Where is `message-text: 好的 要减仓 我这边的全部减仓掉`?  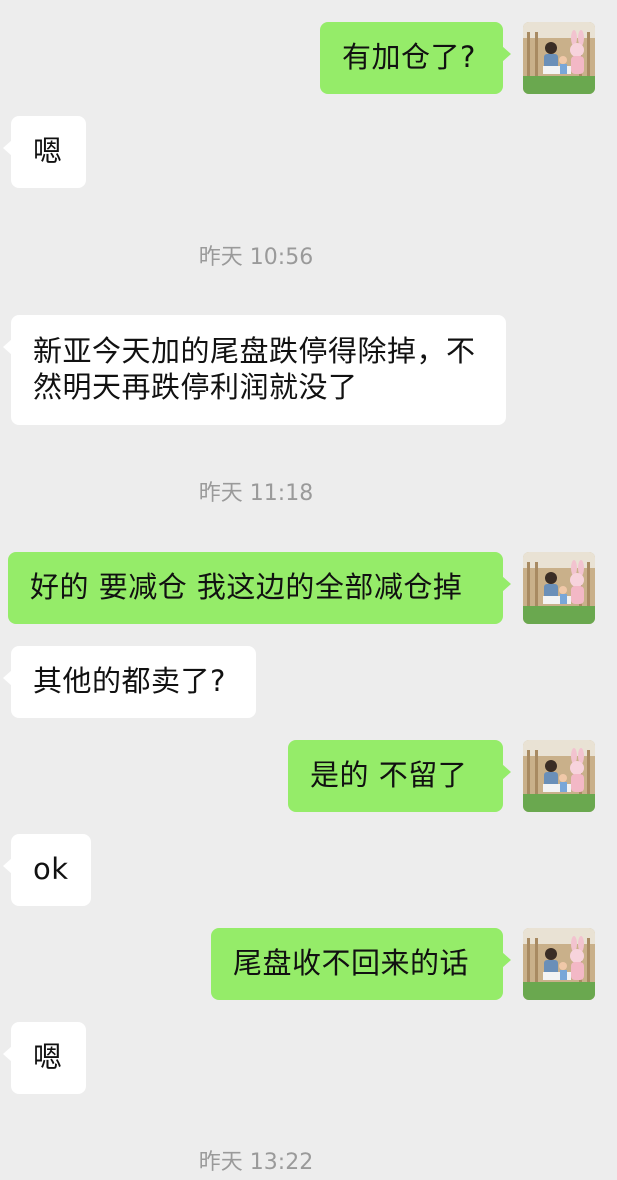
message-text: 好的 要减仓 我这边的全部减仓掉 is located at coordinates (246, 587).